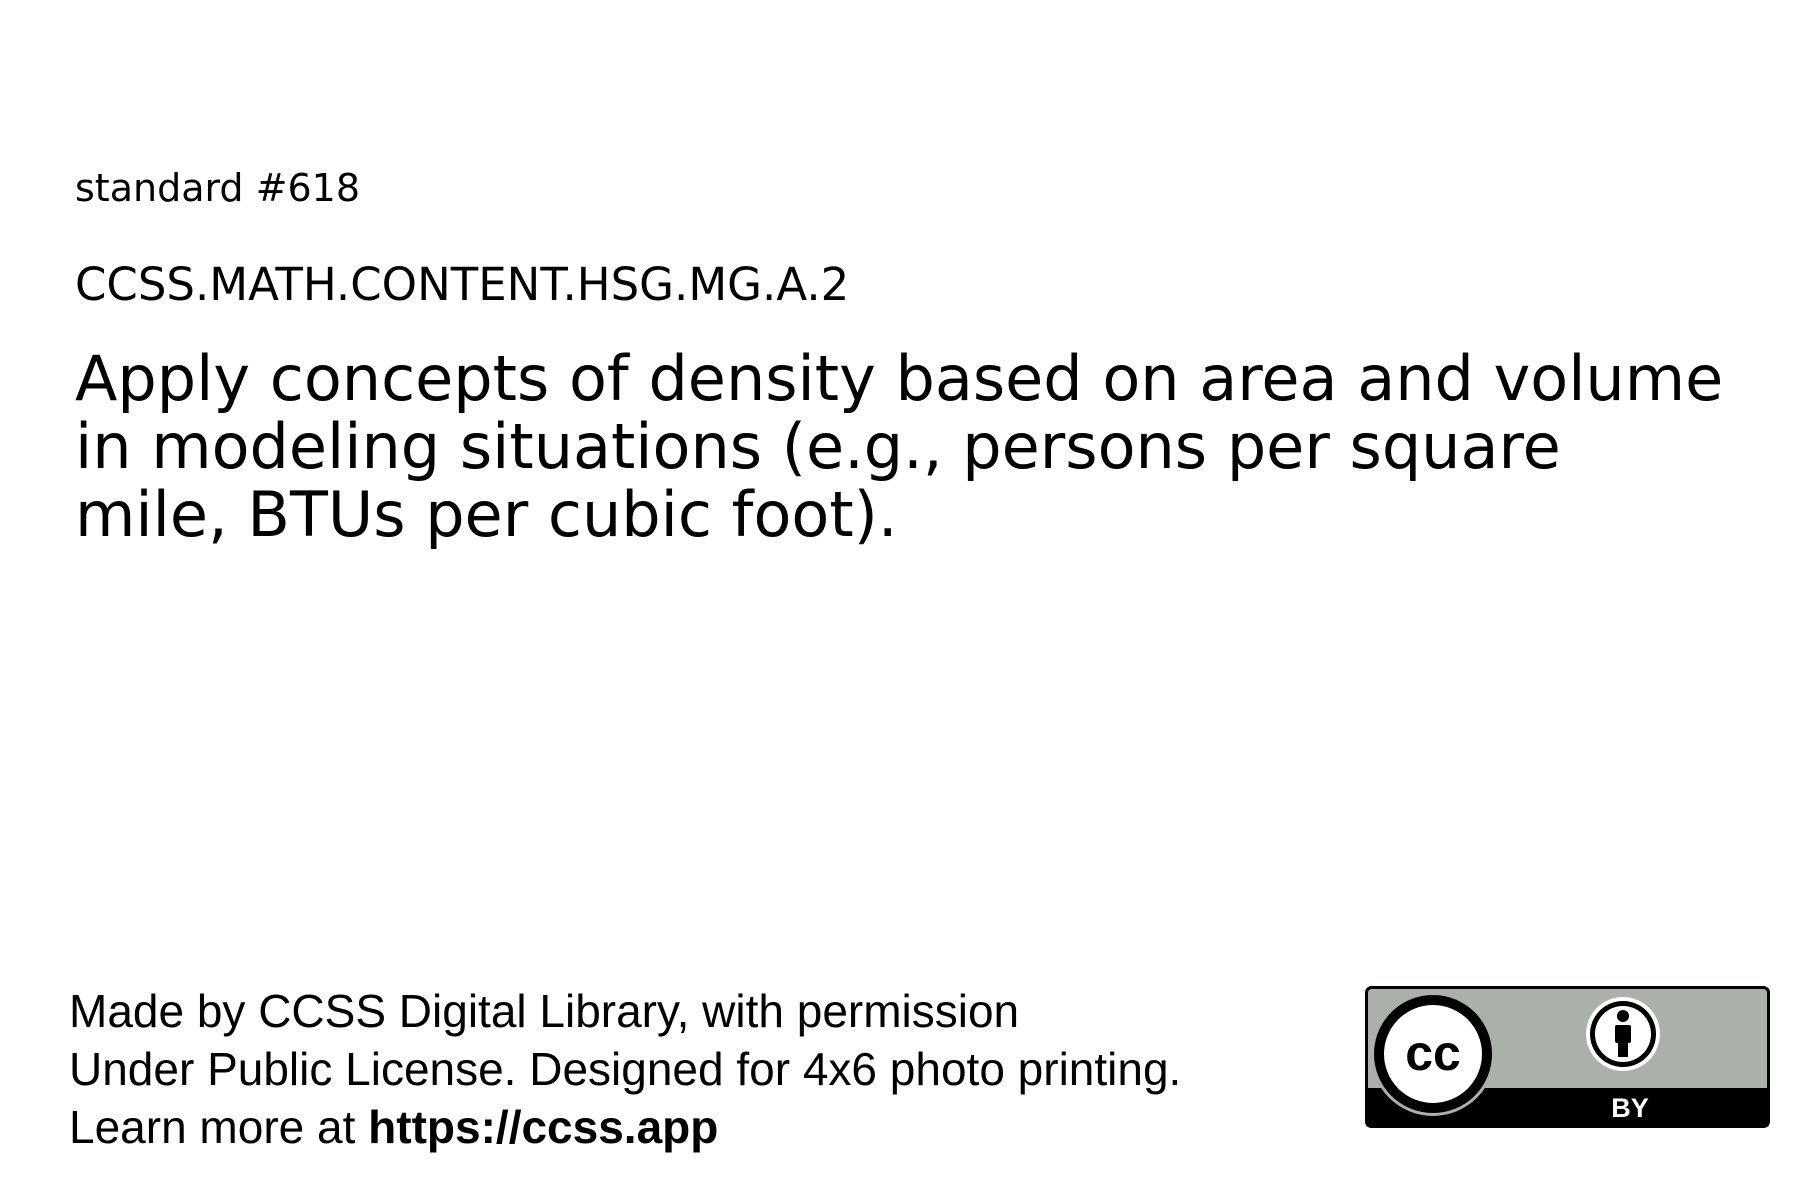 This screenshot has height=1200, width=1800. What do you see at coordinates (543, 1127) in the screenshot?
I see `website-link: https://ccss.app` at bounding box center [543, 1127].